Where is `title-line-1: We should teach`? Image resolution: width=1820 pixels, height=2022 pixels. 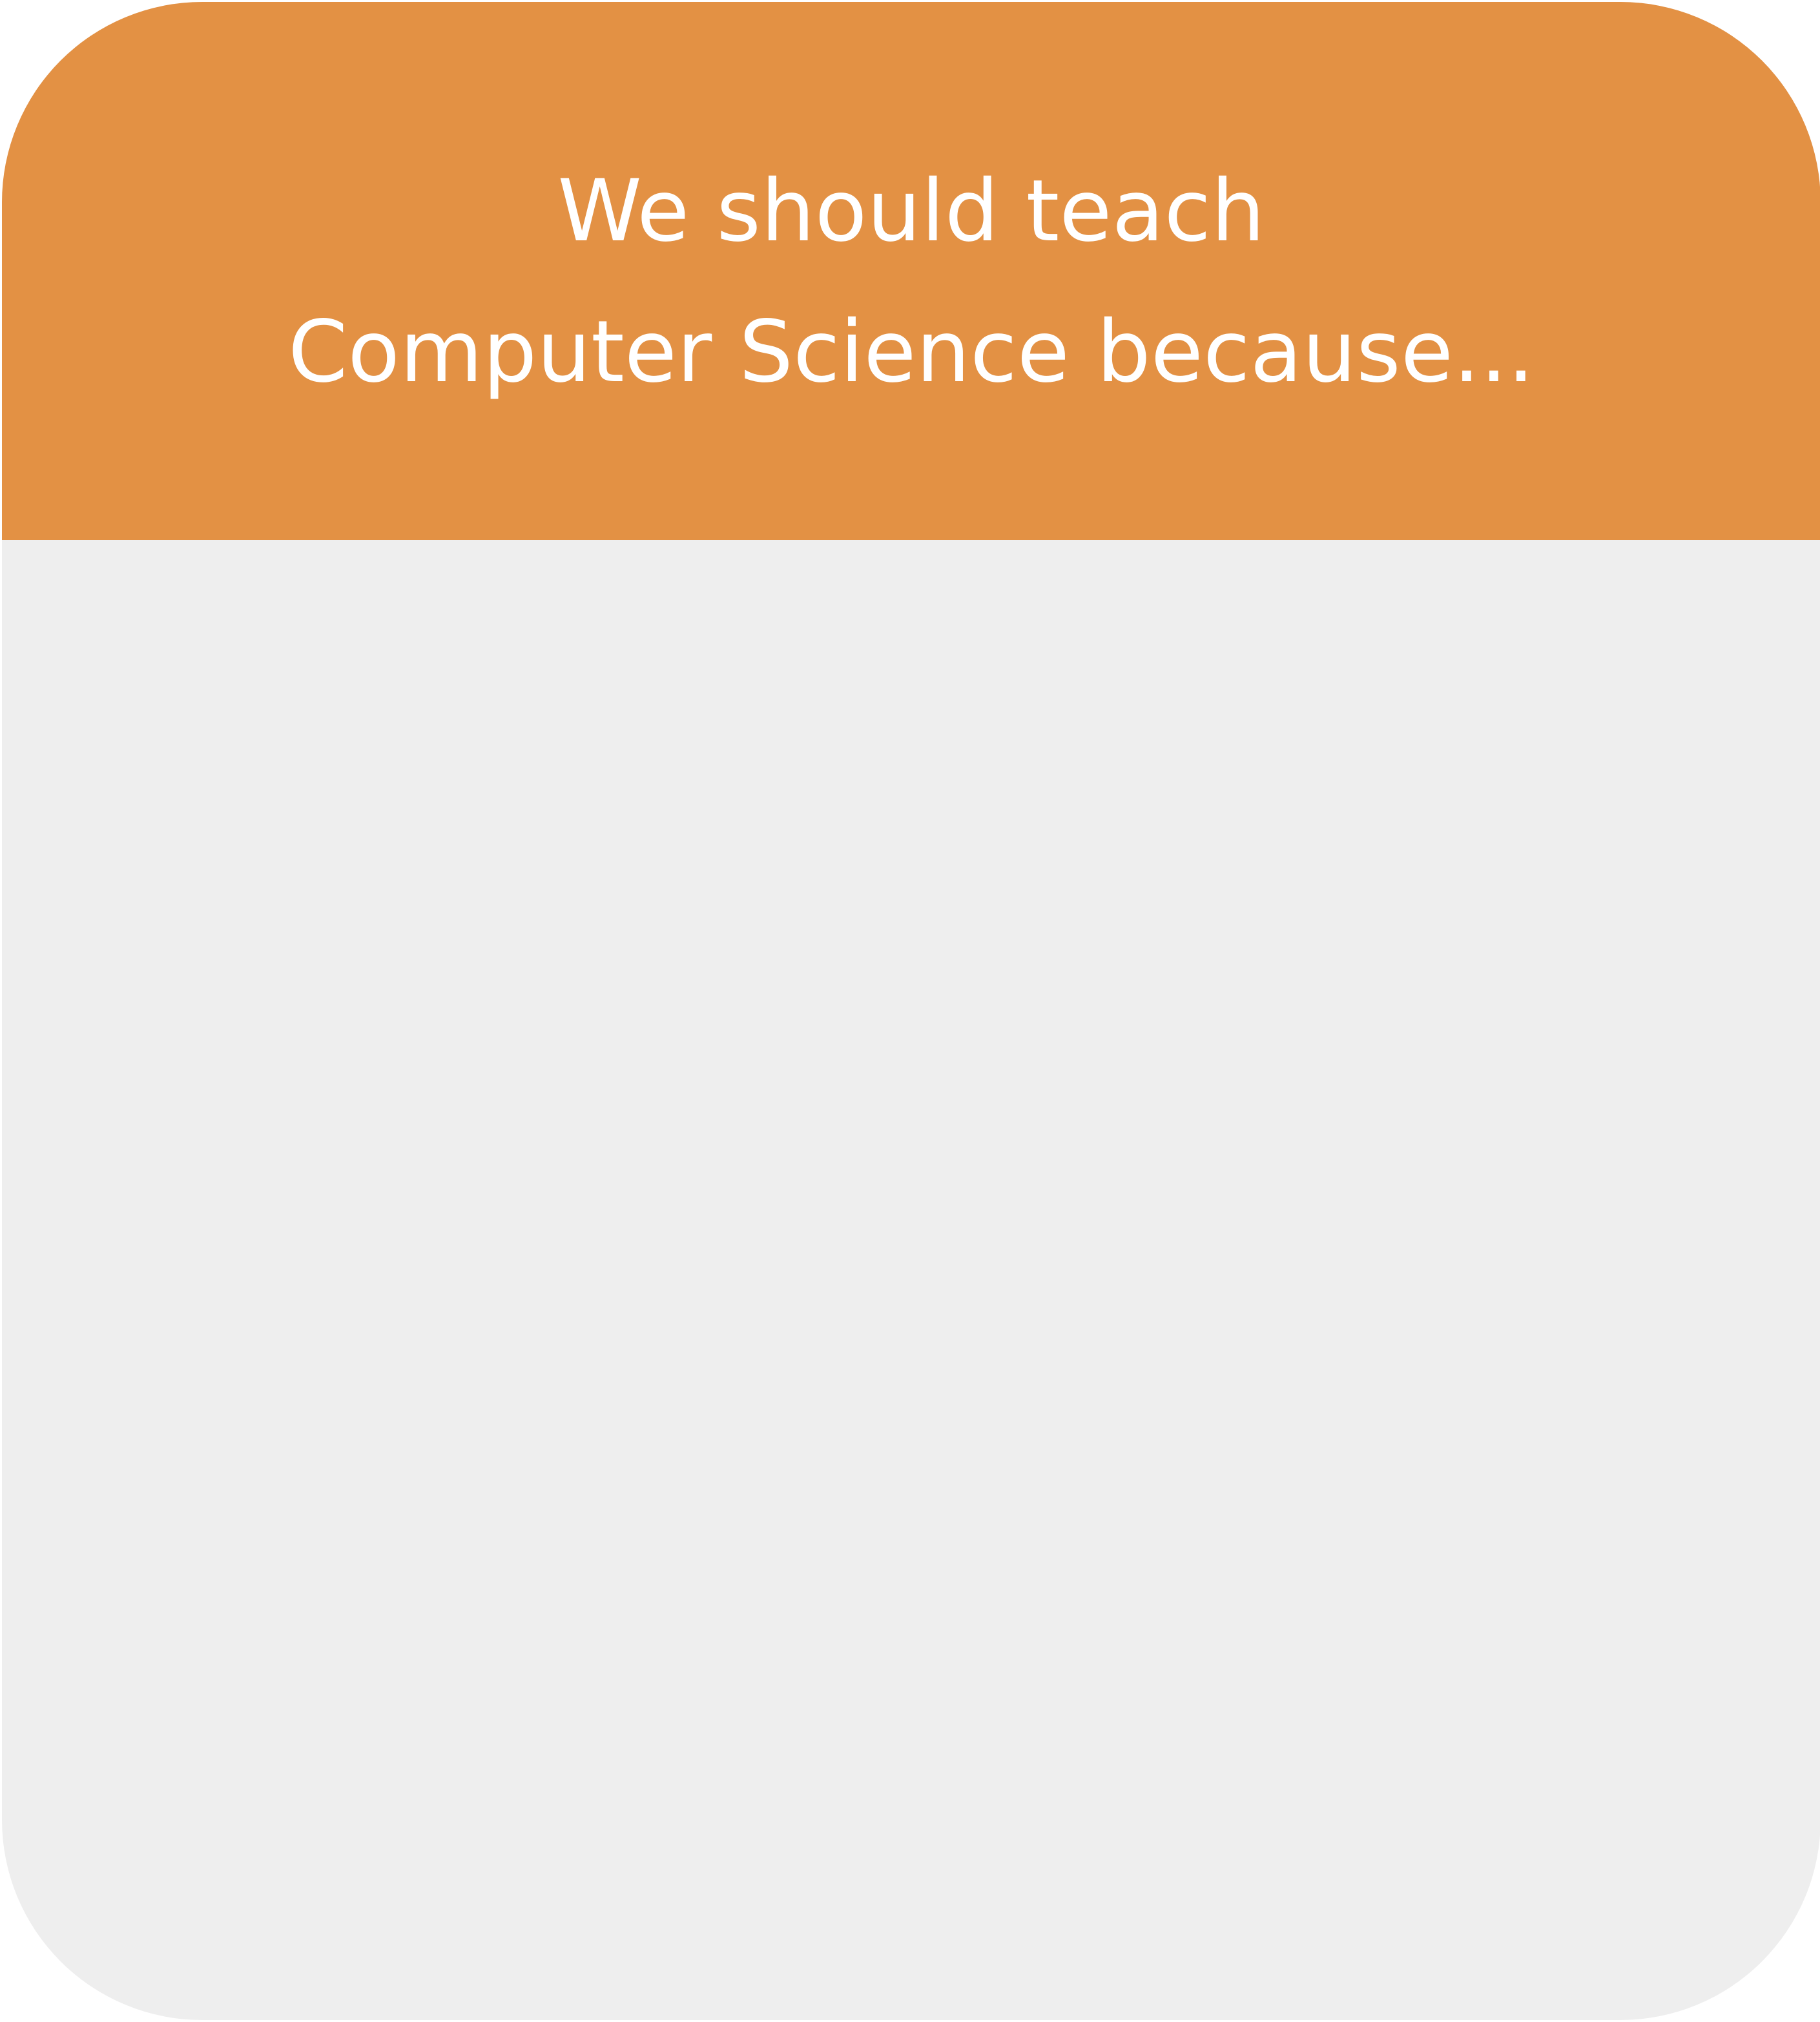 title-line-1: We should teach is located at coordinates (911, 211).